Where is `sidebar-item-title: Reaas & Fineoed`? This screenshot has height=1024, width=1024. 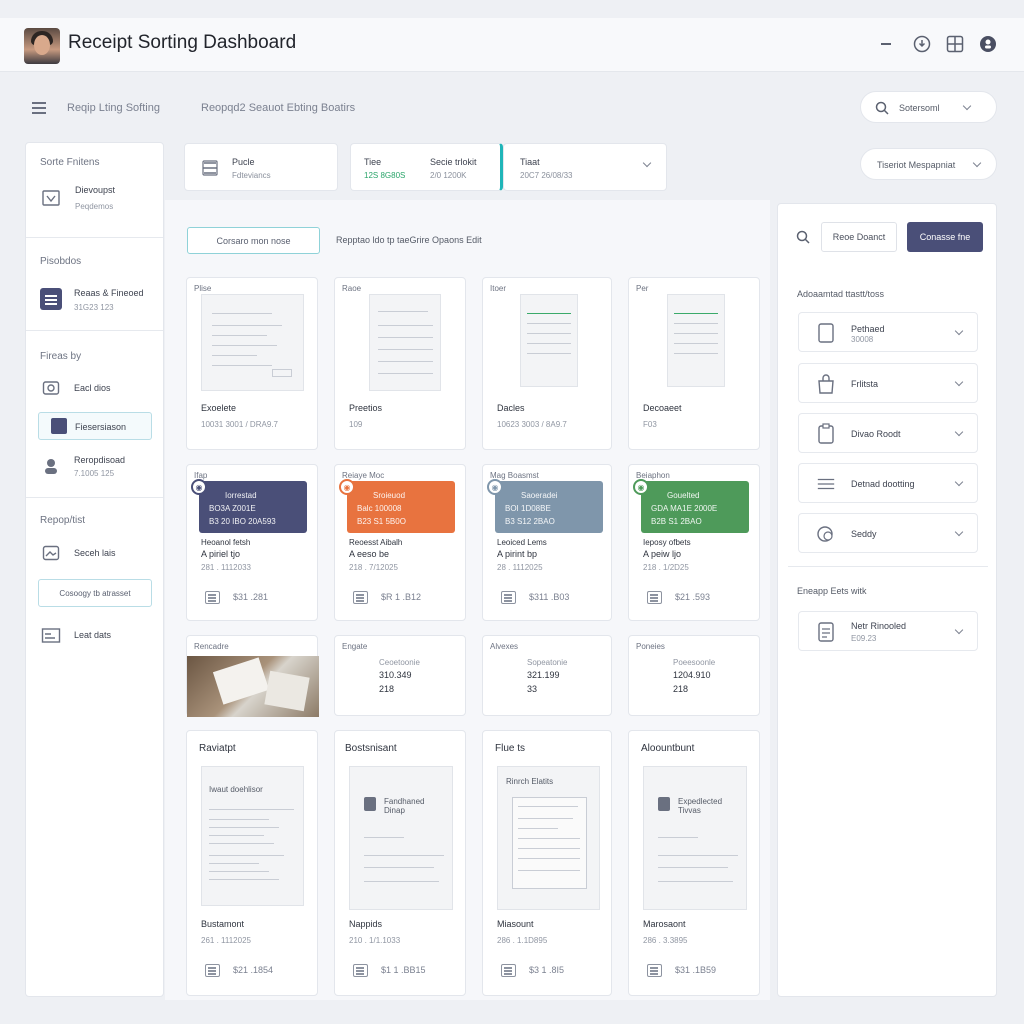
sidebar-item-title: Reaas & Fineoed is located at coordinates (109, 293).